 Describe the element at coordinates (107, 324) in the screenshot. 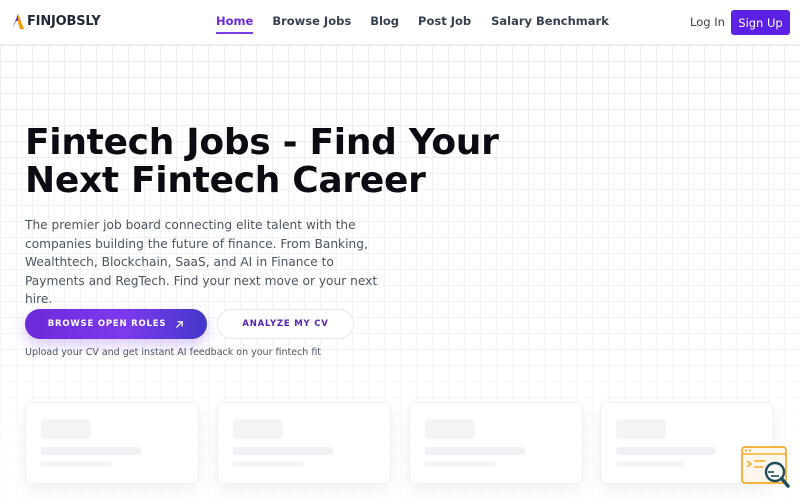

I see `browse-roles-label: BROWSE OPEN ROLES` at that location.